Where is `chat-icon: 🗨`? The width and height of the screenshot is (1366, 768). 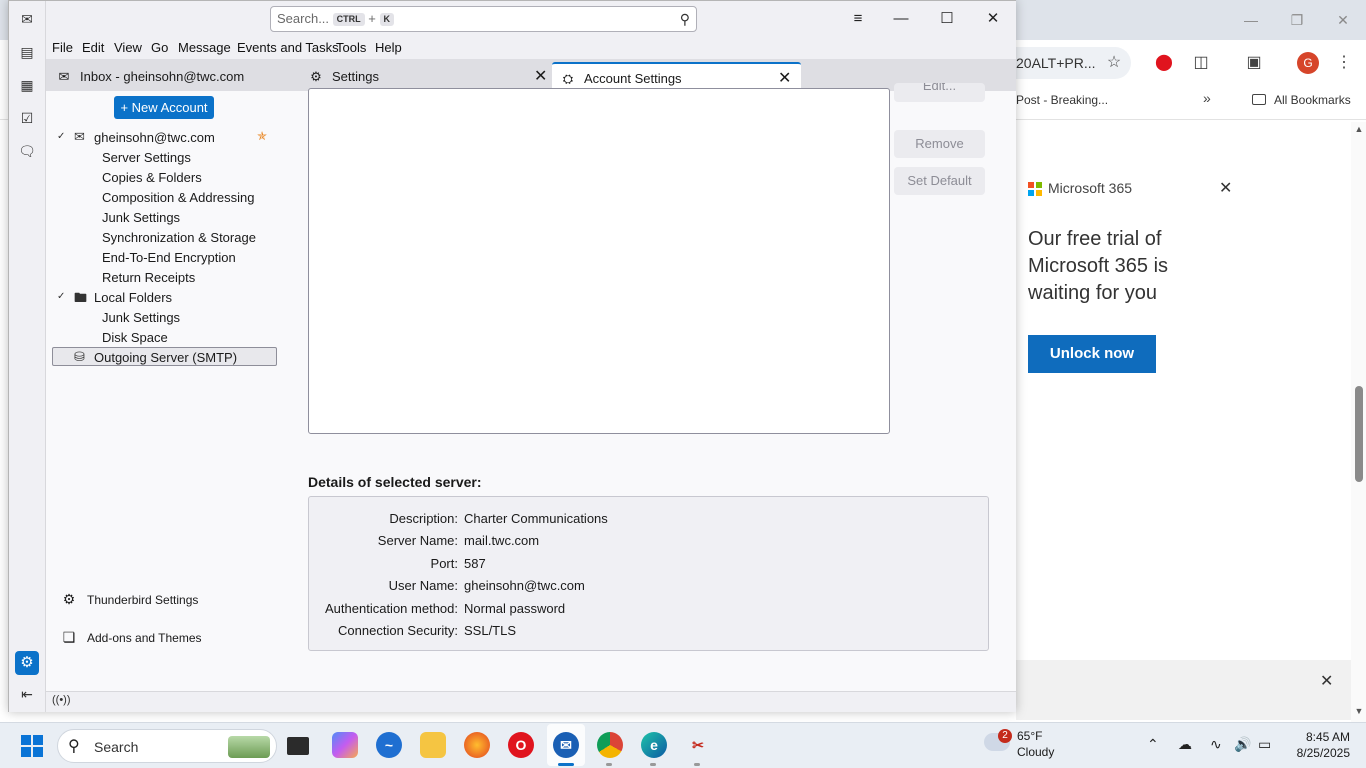 chat-icon: 🗨 is located at coordinates (27, 151).